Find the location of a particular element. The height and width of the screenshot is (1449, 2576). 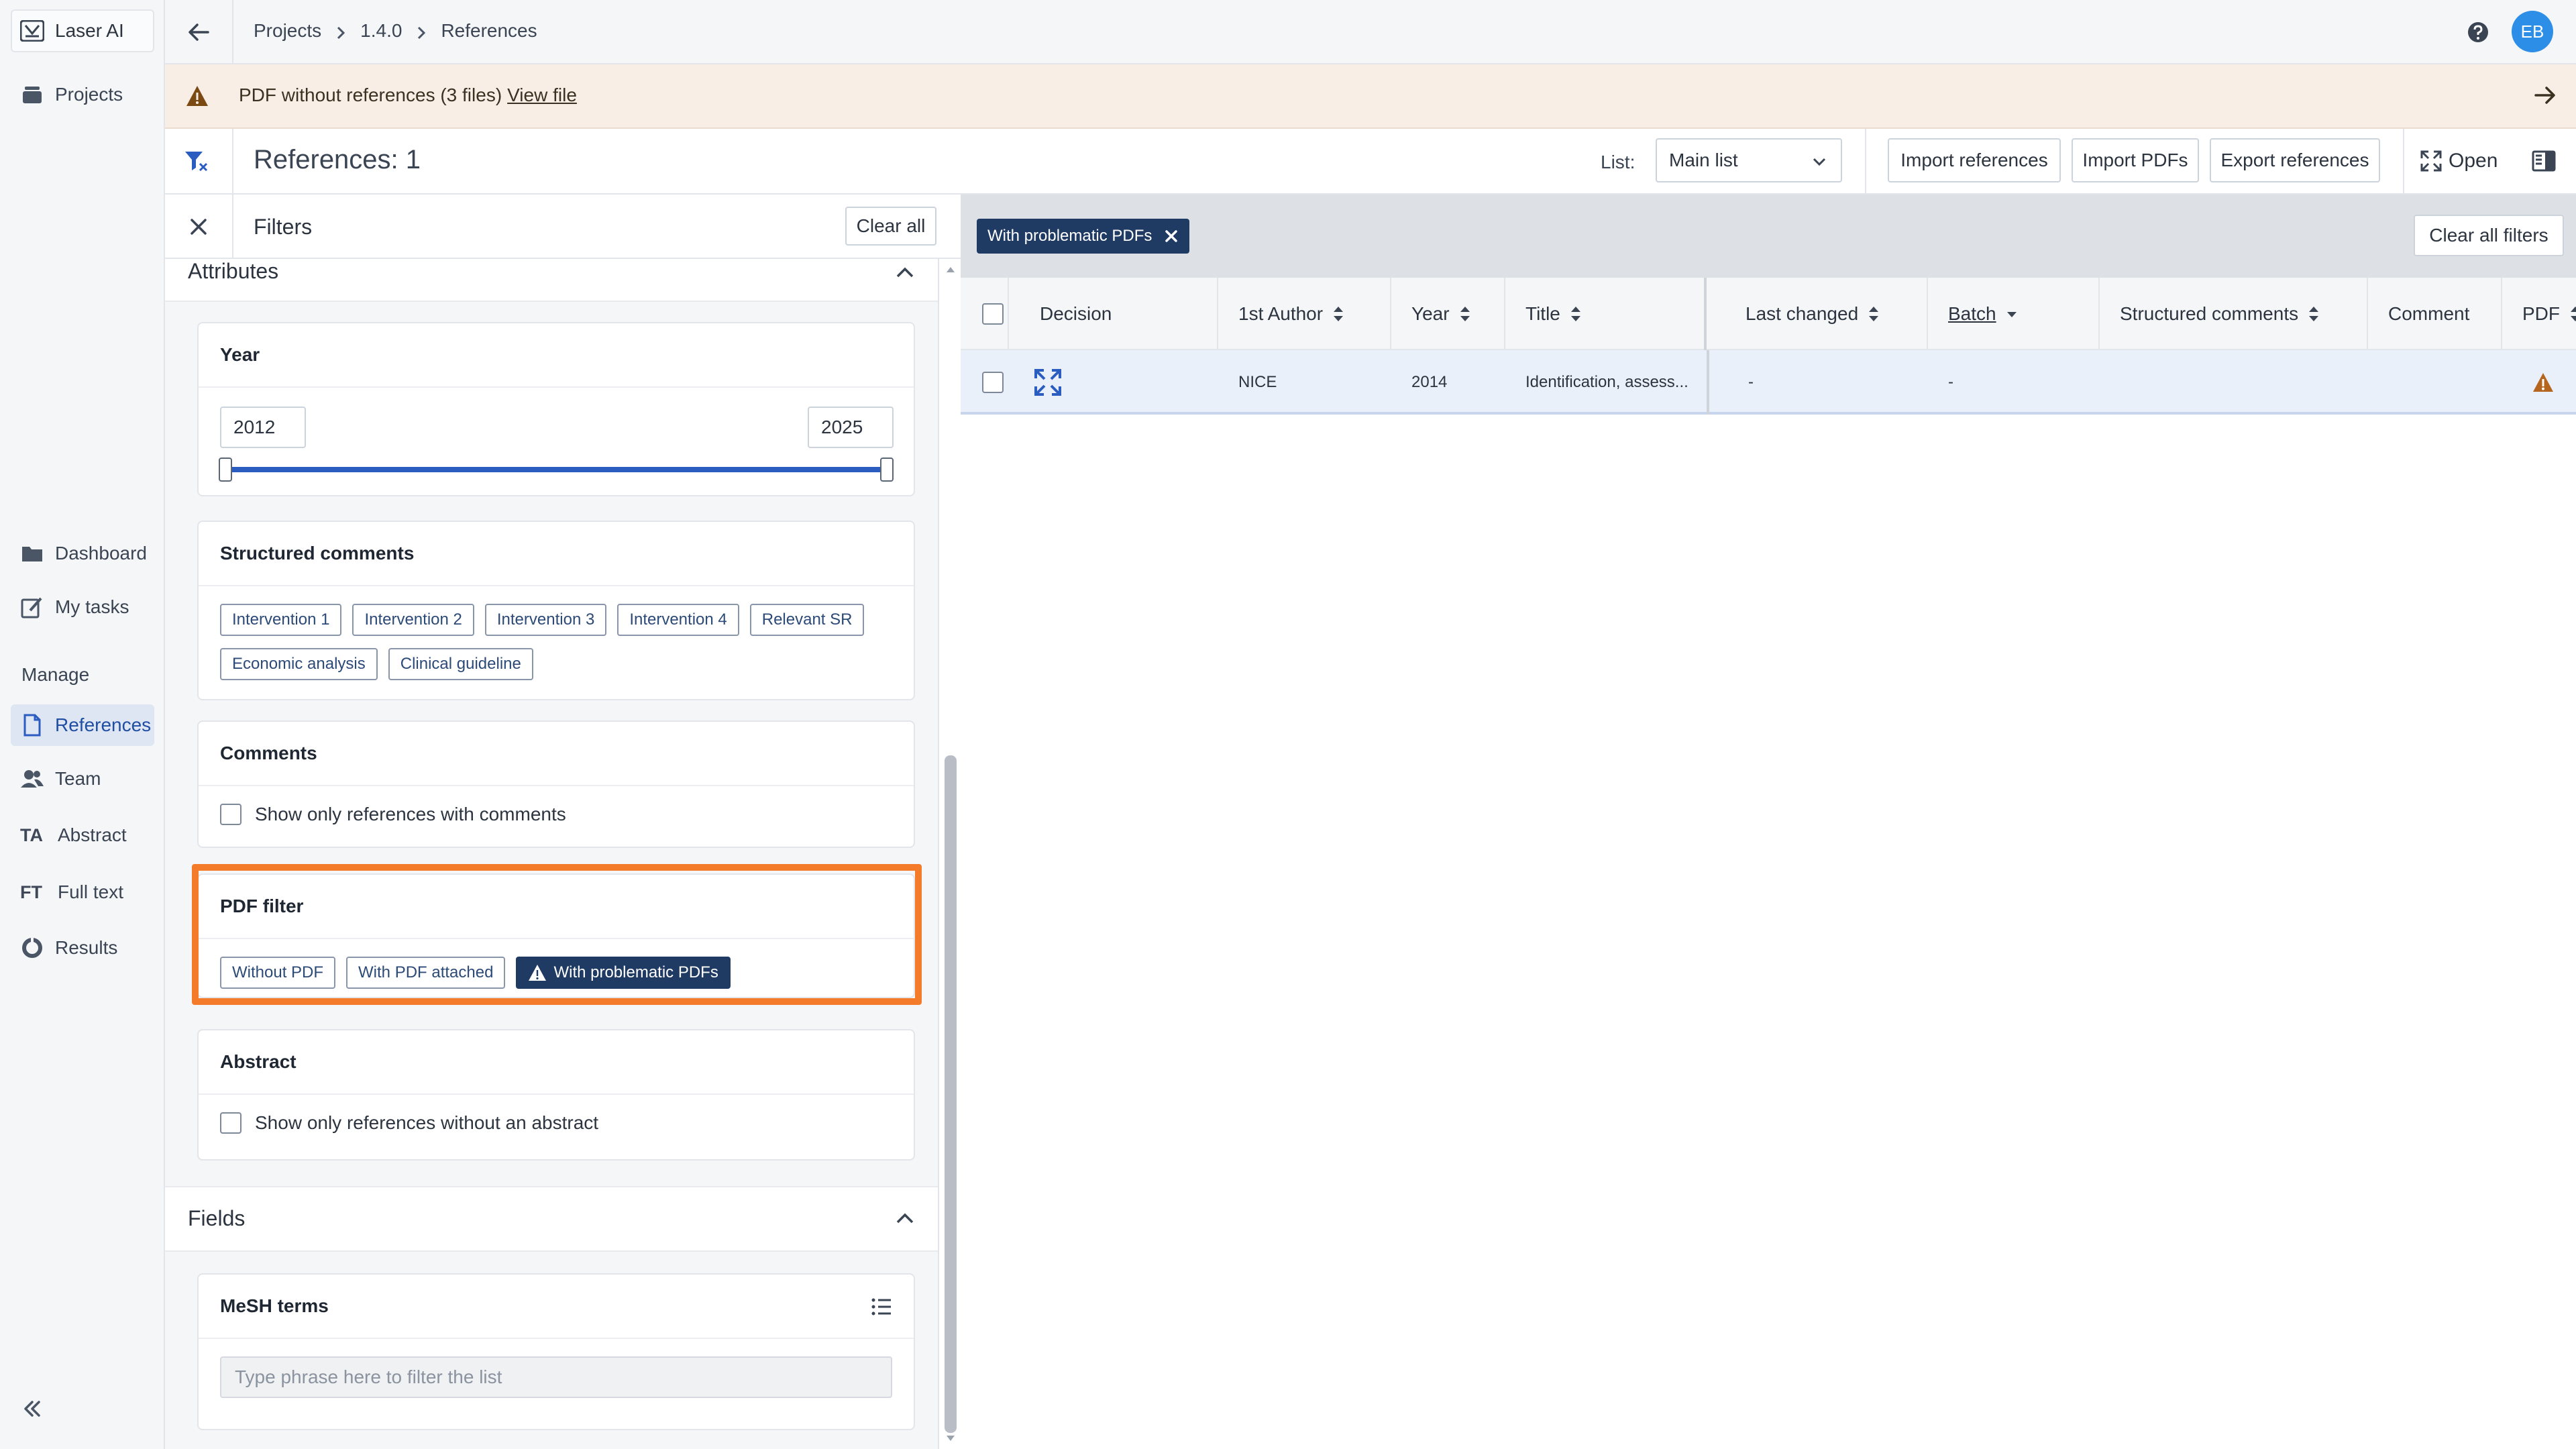

sidebar-item-label: Dashboard is located at coordinates (101, 553).